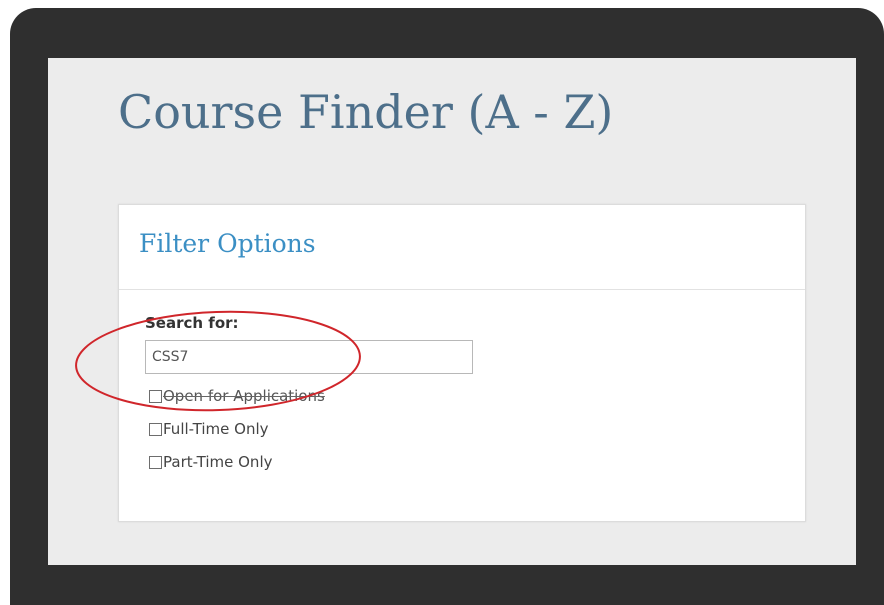 The width and height of the screenshot is (884, 605). I want to click on option-label: Full-Time Only, so click(216, 429).